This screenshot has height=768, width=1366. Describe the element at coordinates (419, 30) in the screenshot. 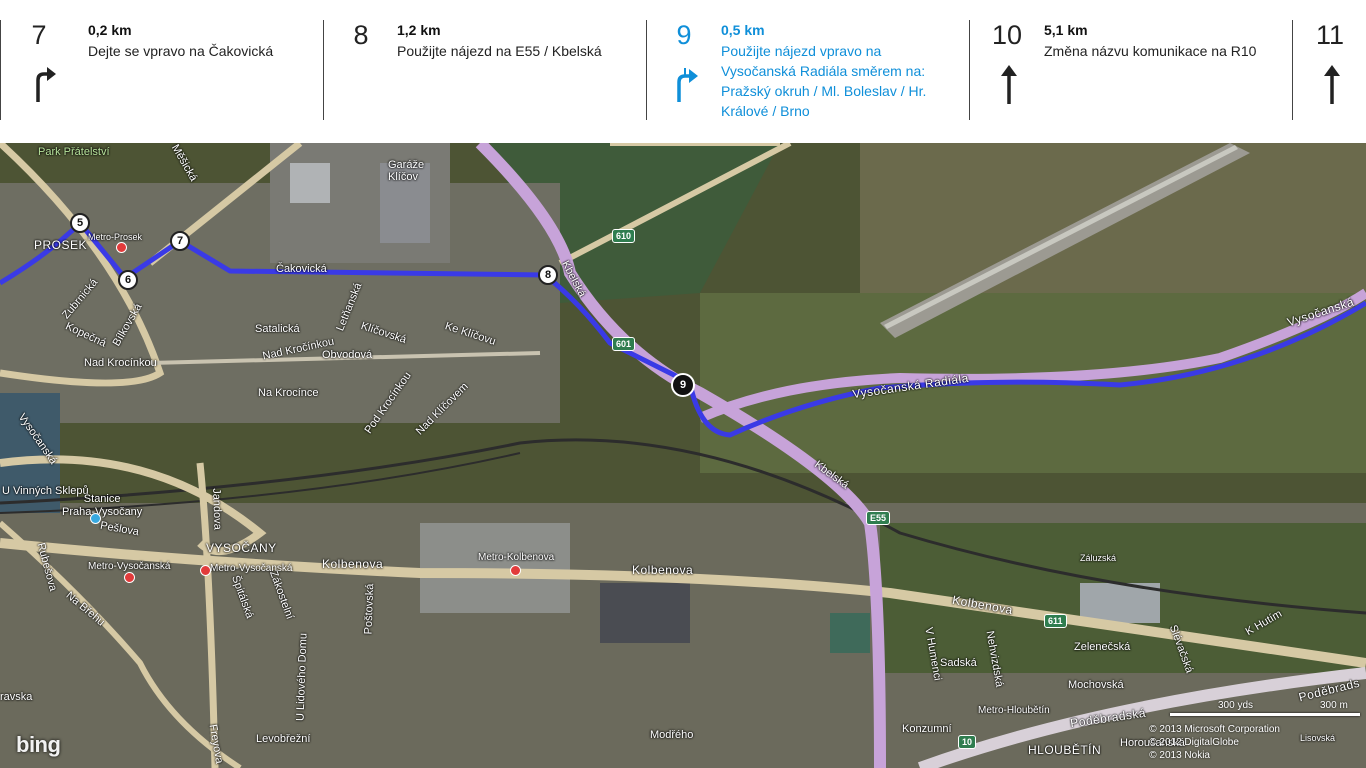

I see `step-distance: 1,2 km` at that location.